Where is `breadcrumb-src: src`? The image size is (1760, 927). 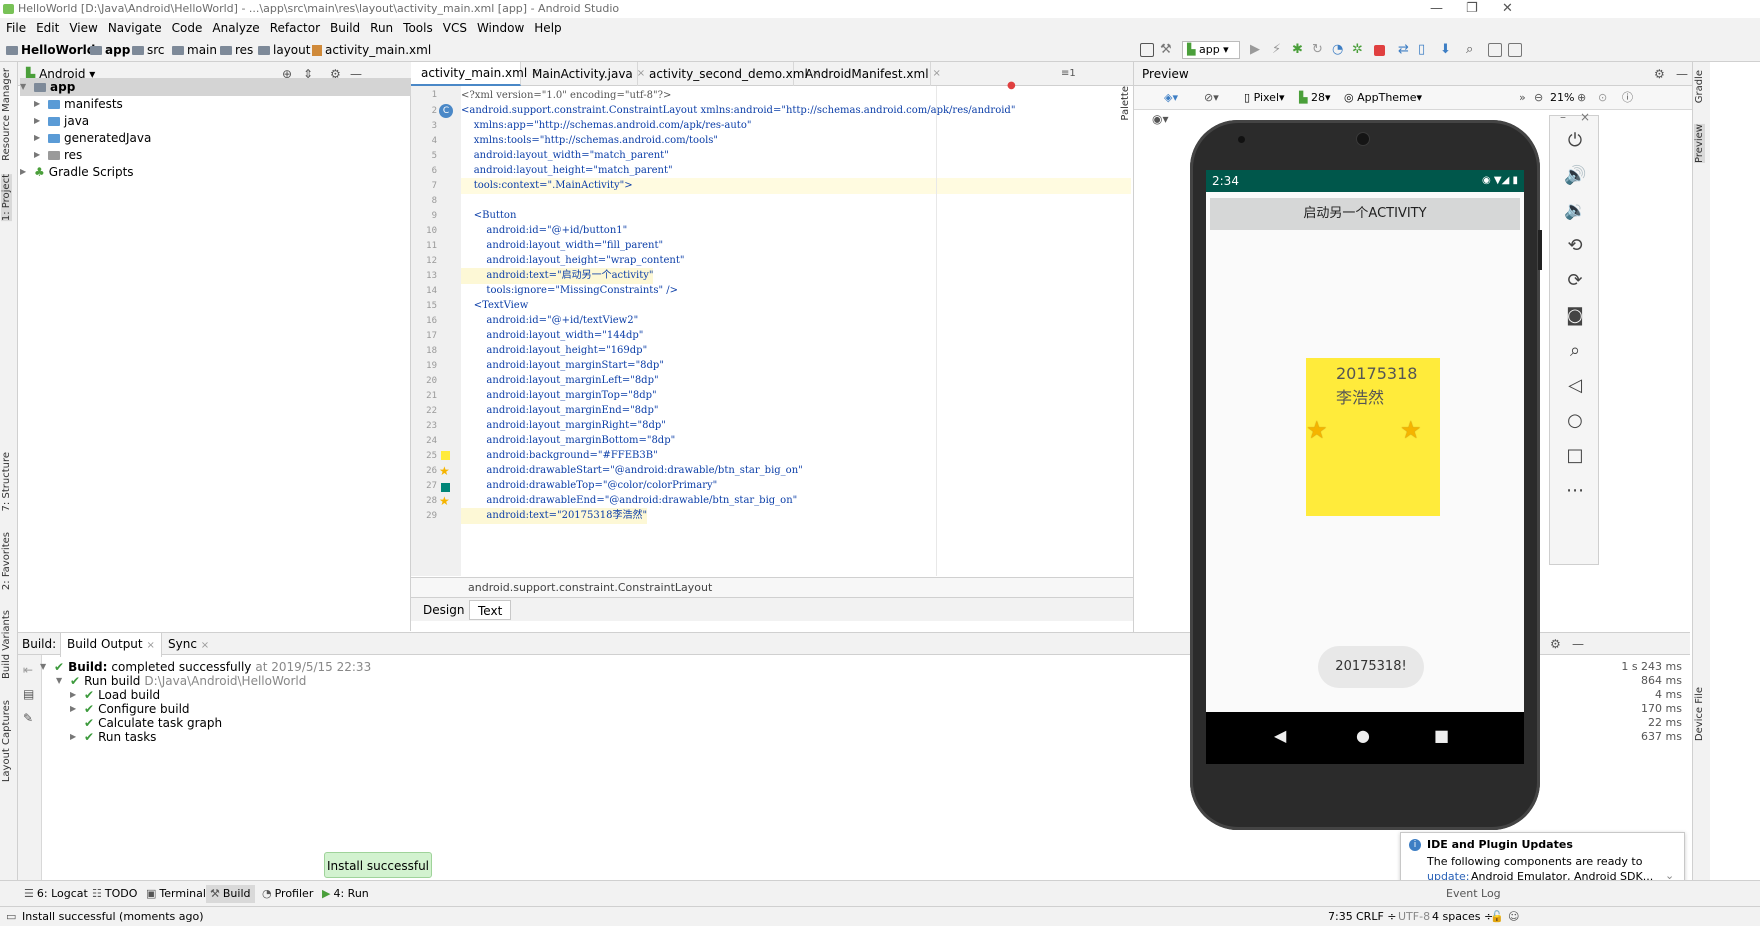
breadcrumb-src: src is located at coordinates (148, 50).